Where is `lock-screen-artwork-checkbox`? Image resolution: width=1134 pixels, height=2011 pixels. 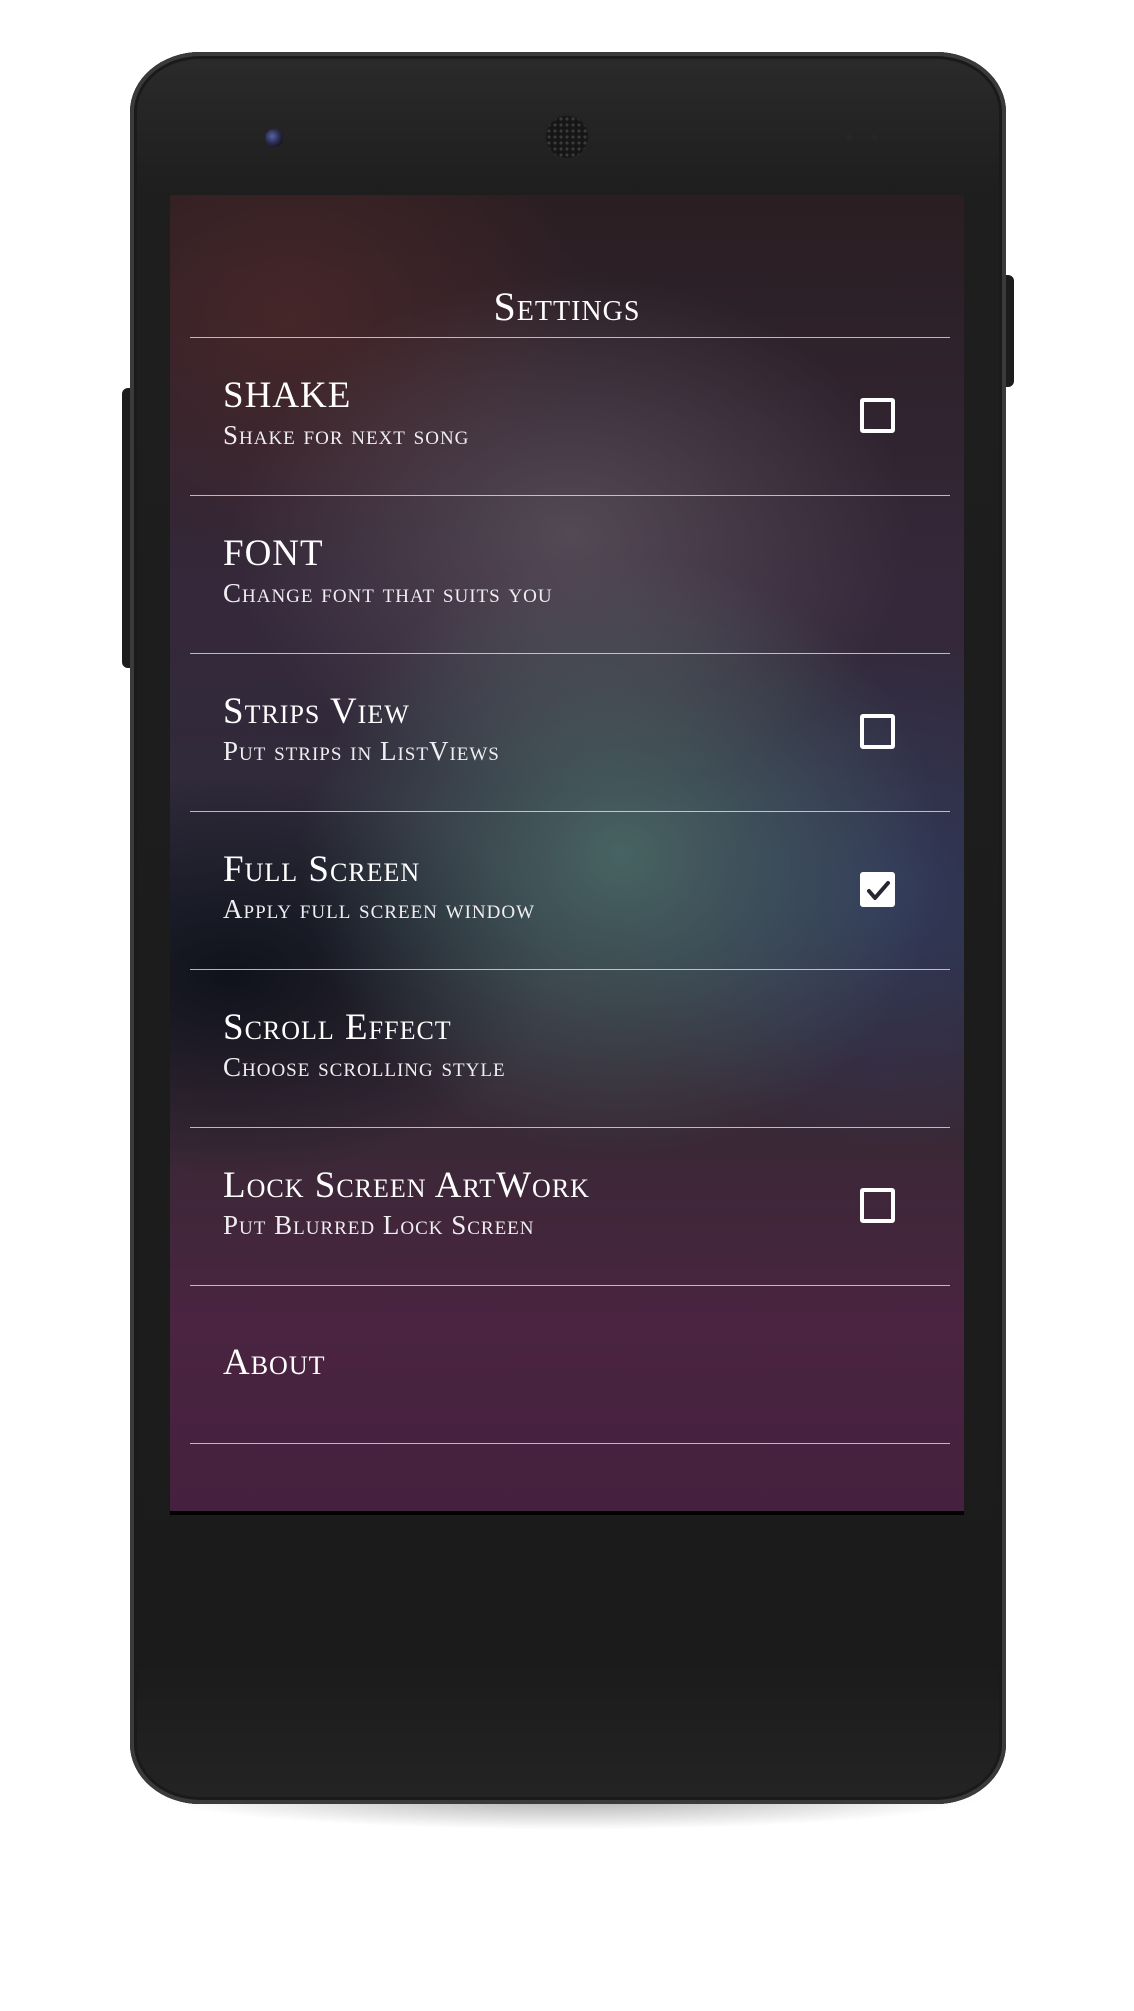
lock-screen-artwork-checkbox is located at coordinates (877, 1205).